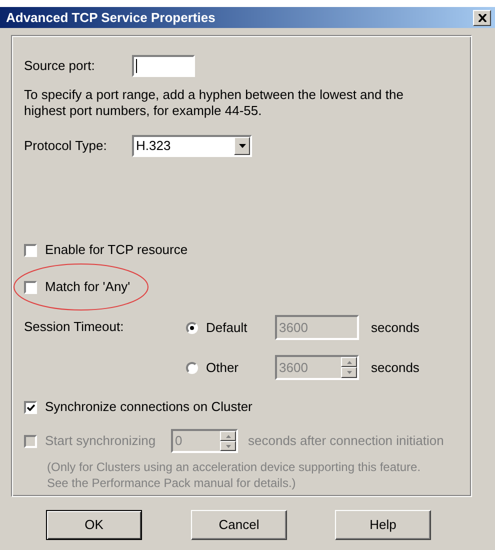 The height and width of the screenshot is (550, 495). I want to click on delay-spinner: 0, so click(204, 441).